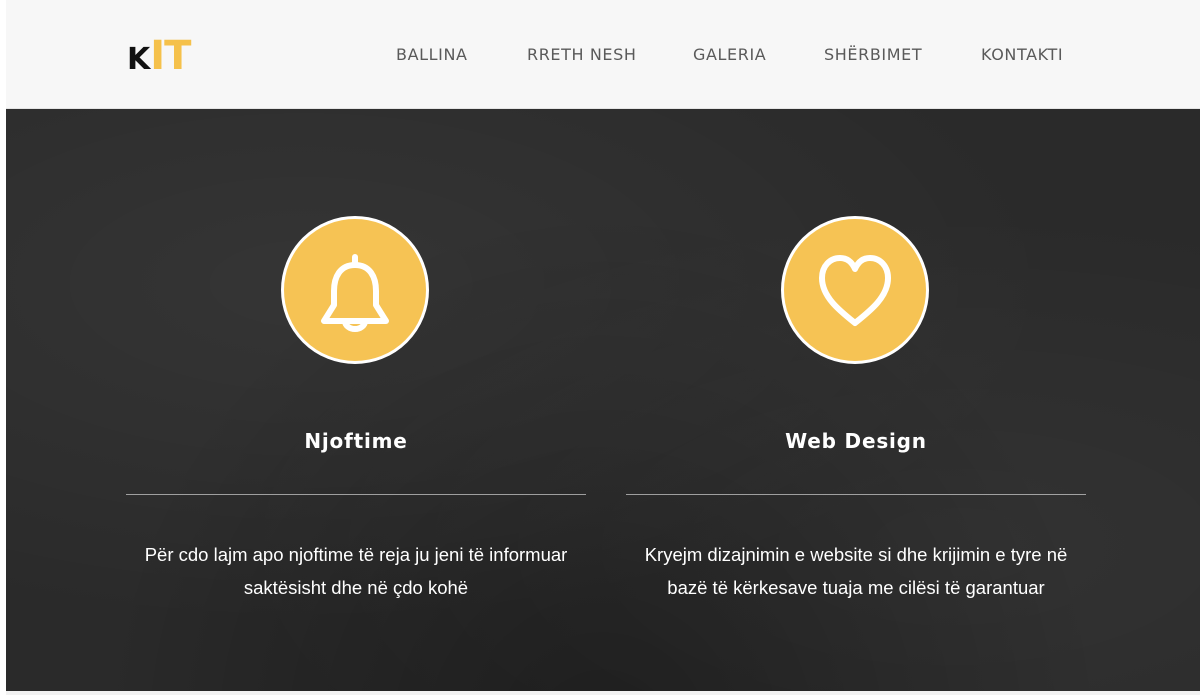 This screenshot has width=1200, height=695. Describe the element at coordinates (355, 290) in the screenshot. I see `bell-icon` at that location.